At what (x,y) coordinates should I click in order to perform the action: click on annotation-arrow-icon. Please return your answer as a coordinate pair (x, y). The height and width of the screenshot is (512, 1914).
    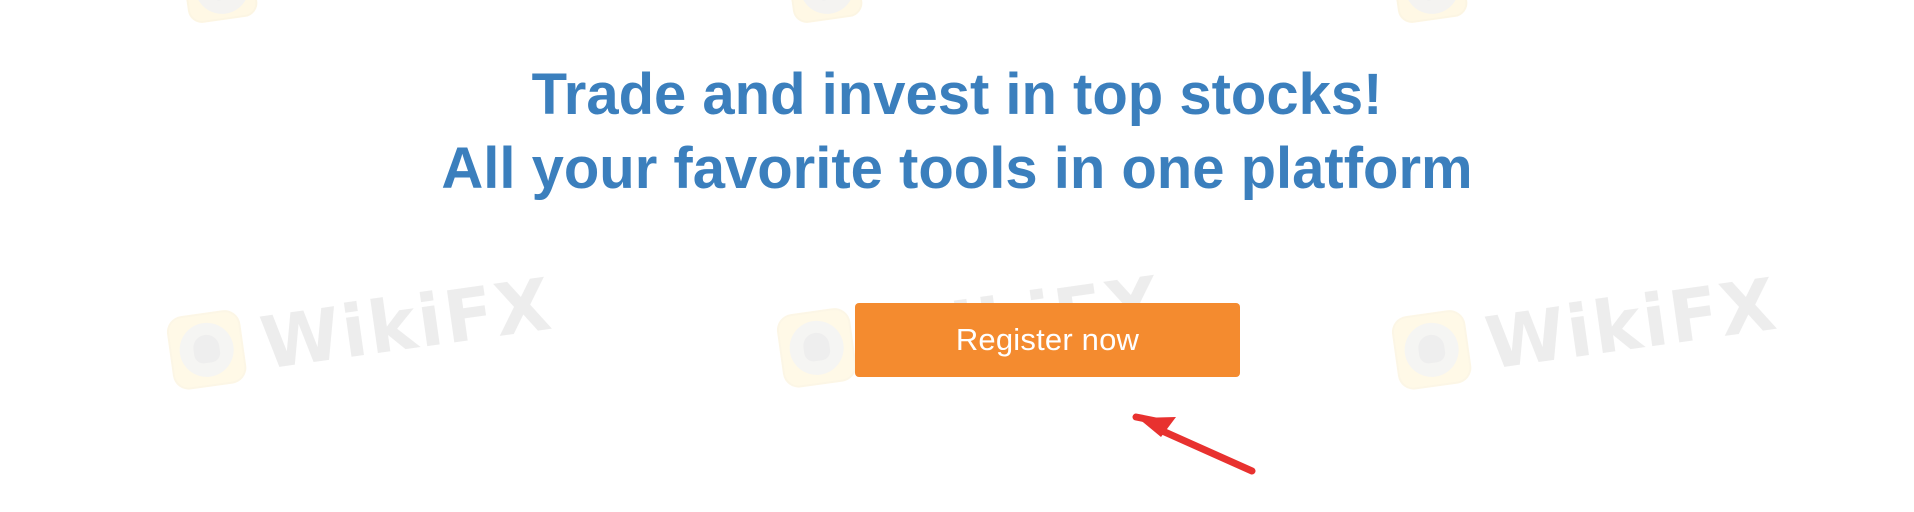
    Looking at the image, I should click on (1194, 444).